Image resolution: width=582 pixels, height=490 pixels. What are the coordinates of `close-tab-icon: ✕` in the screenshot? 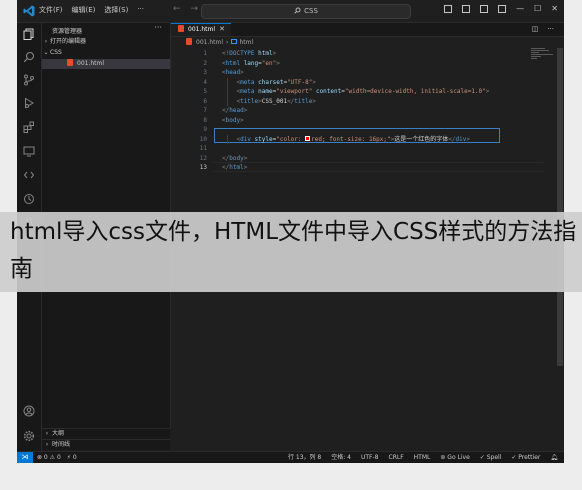 It's located at (222, 29).